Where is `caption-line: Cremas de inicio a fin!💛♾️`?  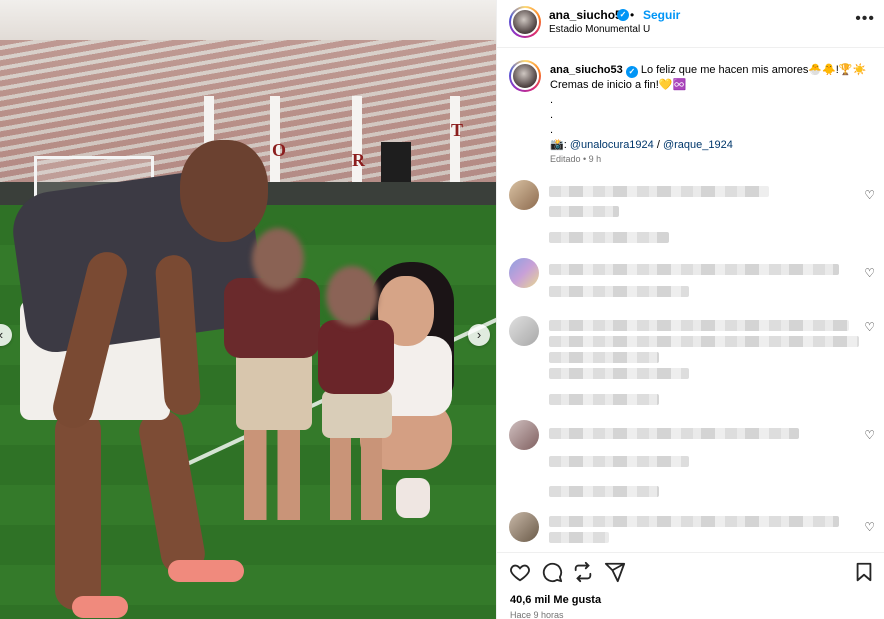
caption-line: Cremas de inicio a fin!💛♾️ is located at coordinates (618, 85).